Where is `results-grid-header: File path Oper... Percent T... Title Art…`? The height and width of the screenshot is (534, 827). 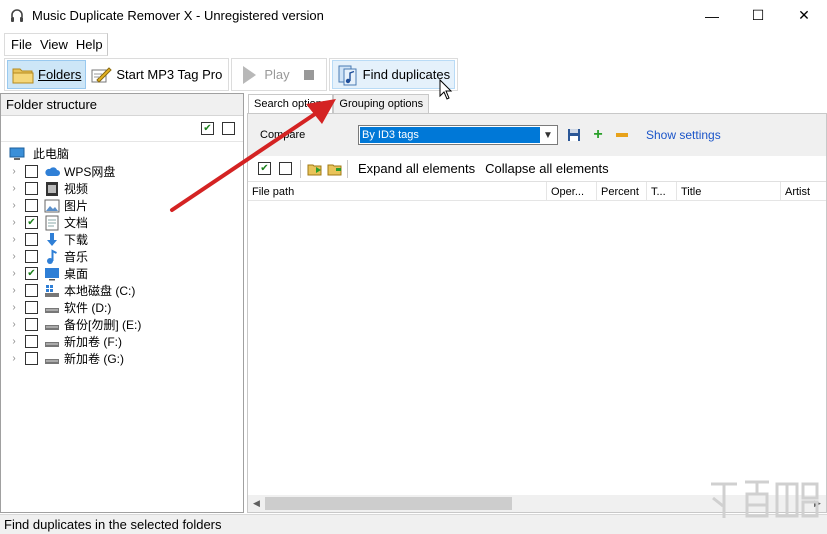
results-grid-header: File path Oper... Percent T... Title Art… is located at coordinates (537, 191).